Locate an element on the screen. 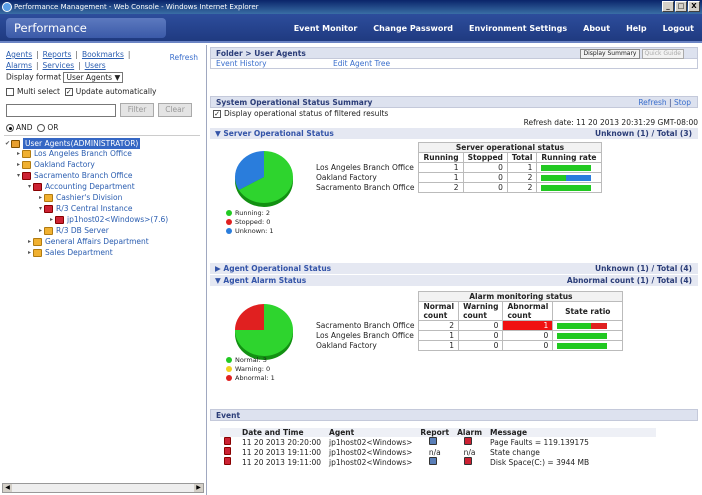  display-format-value: User Agents is located at coordinates (89, 77).